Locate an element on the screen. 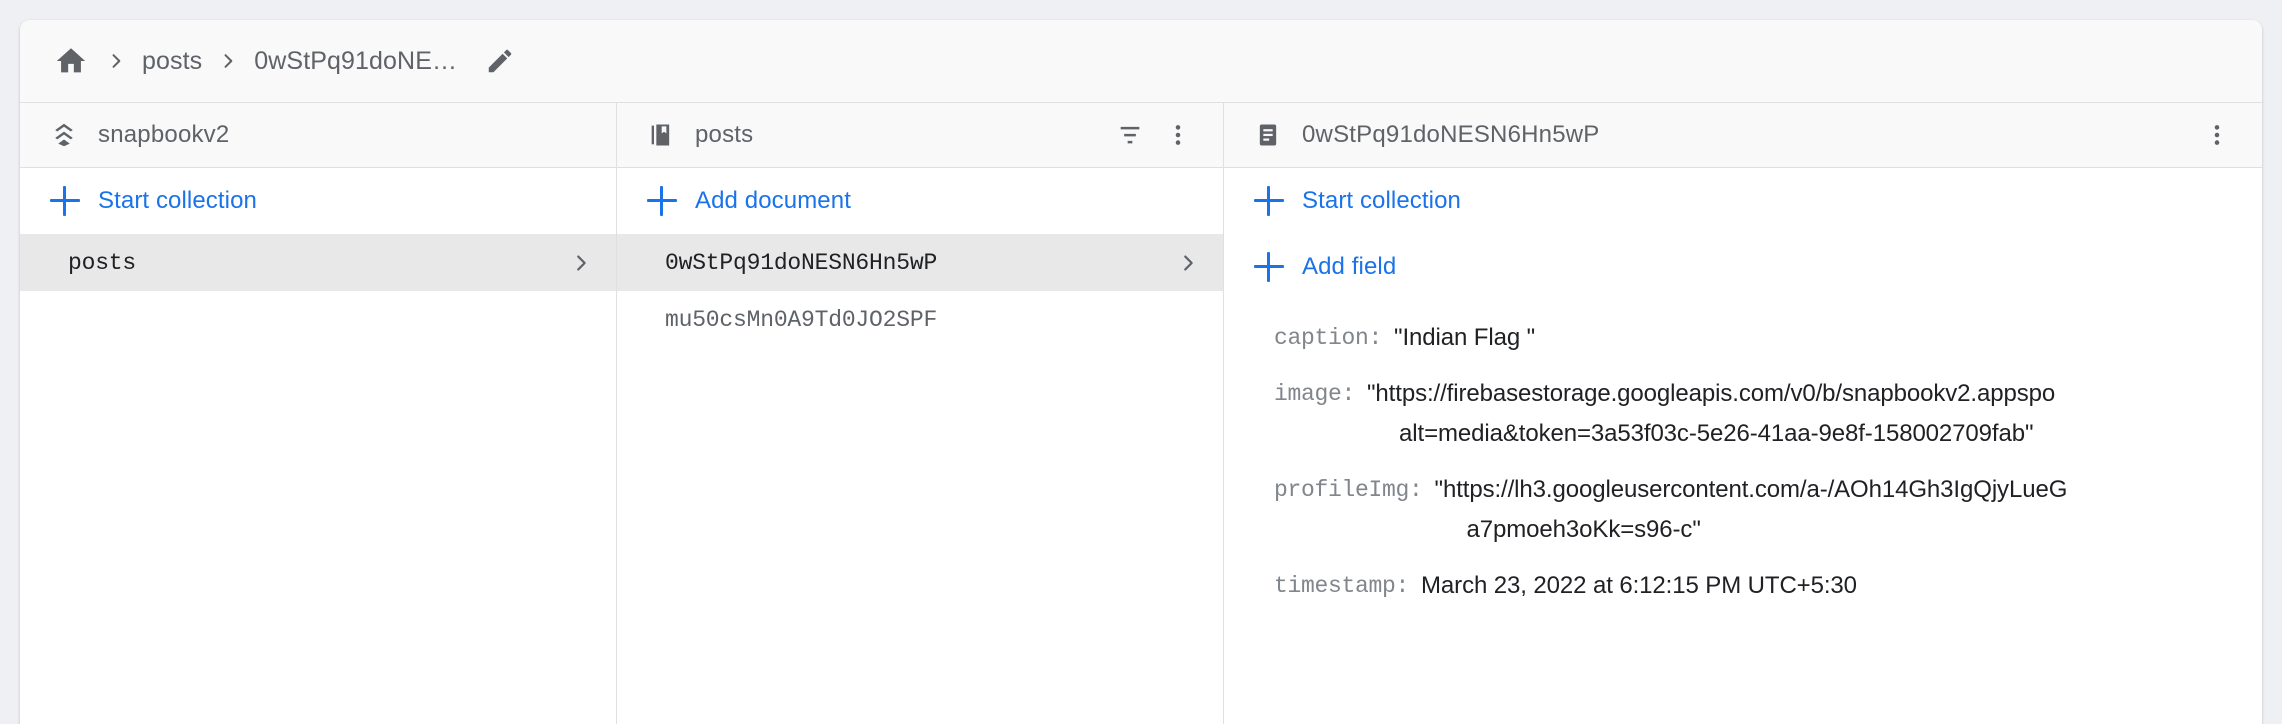 The height and width of the screenshot is (724, 2282). home-icon is located at coordinates (71, 61).